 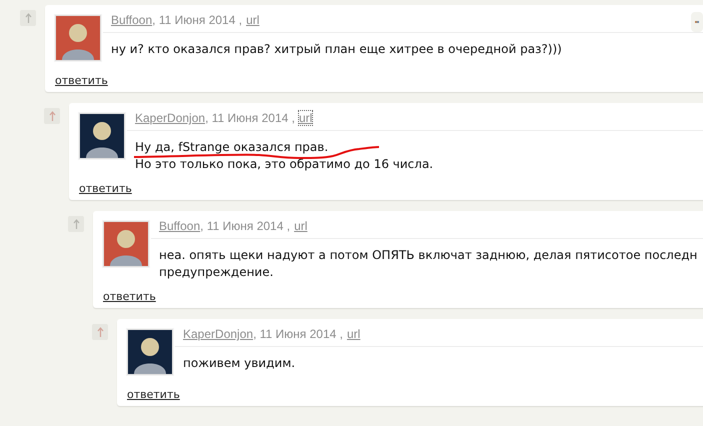 I want to click on comment-text: ну и? кто оказался прав? хитрый план еще хитрее в очередной раз?))), so click(x=337, y=49).